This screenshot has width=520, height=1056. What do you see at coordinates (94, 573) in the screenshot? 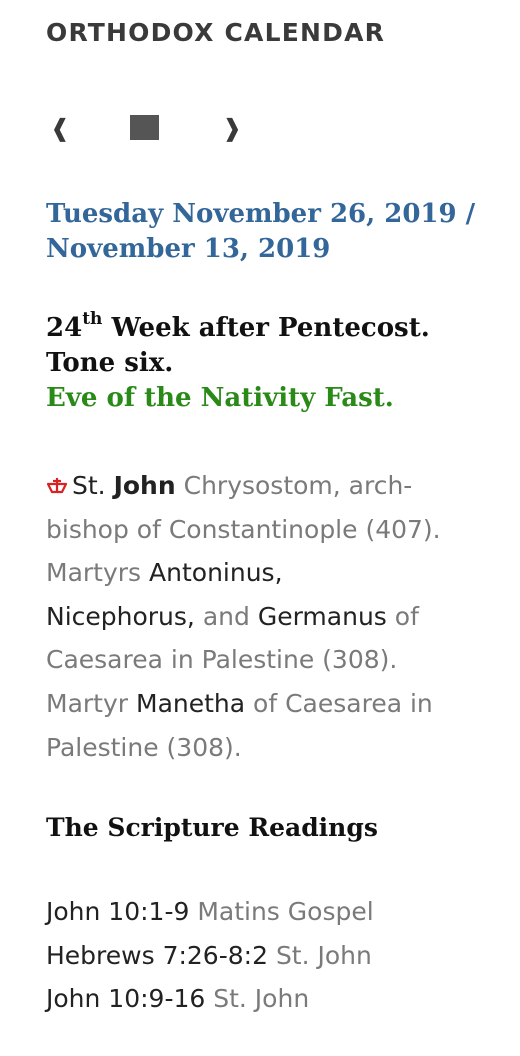
I see `saint-2-prefix: Martyrs` at bounding box center [94, 573].